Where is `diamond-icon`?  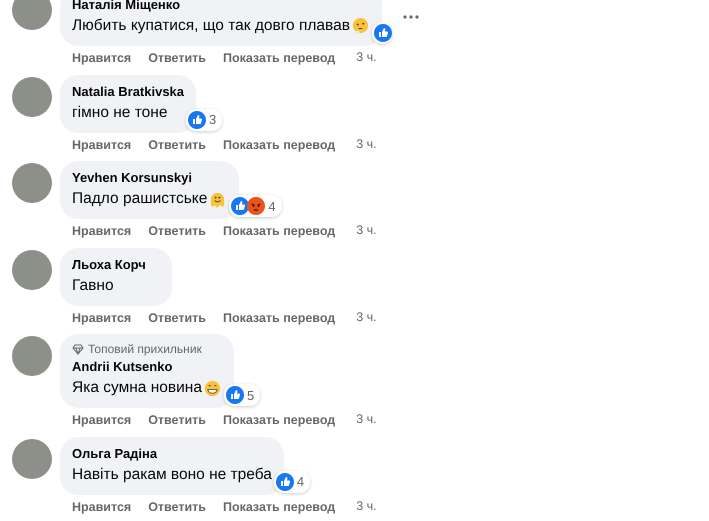
diamond-icon is located at coordinates (78, 349).